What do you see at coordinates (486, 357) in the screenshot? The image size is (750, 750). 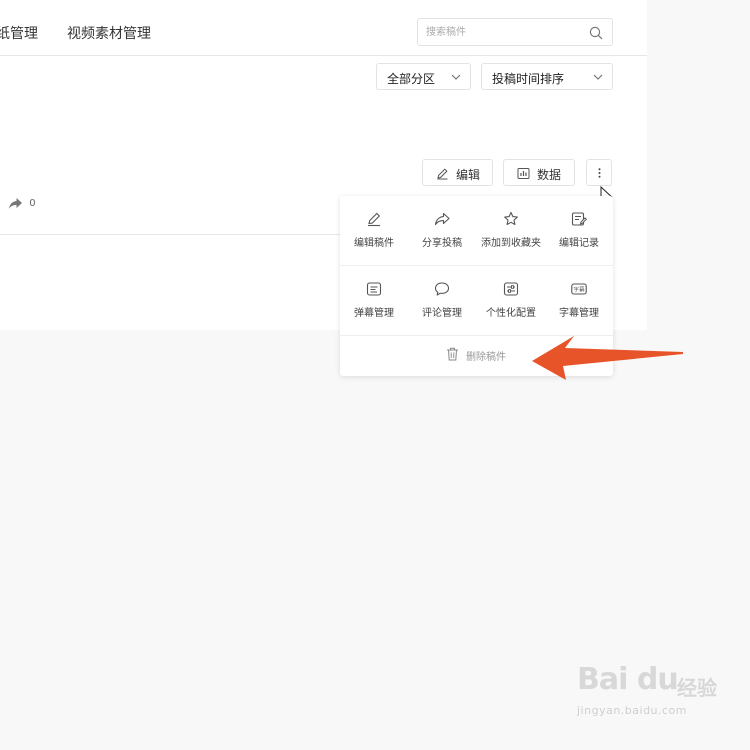 I see `delete-label: 删除稿件` at bounding box center [486, 357].